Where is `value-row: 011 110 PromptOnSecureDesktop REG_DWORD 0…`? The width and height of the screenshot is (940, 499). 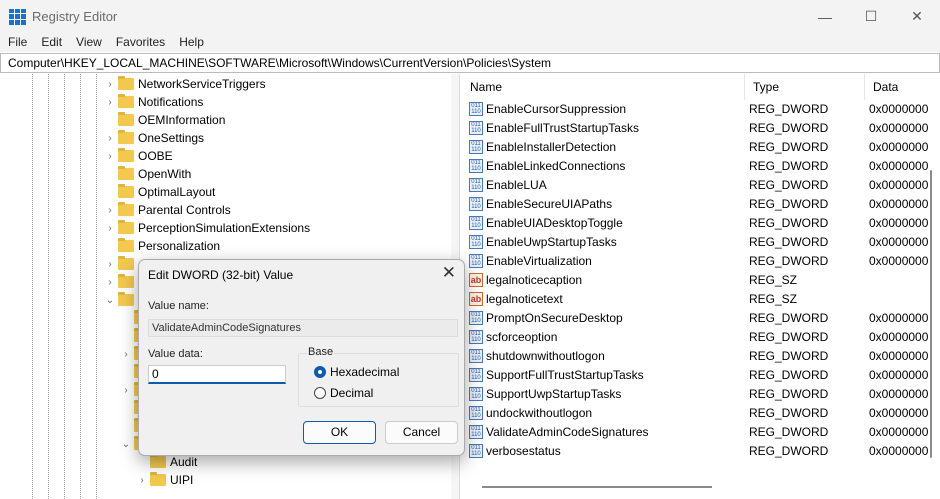
value-row: 011 110 PromptOnSecureDesktop REG_DWORD 0… is located at coordinates (701, 318).